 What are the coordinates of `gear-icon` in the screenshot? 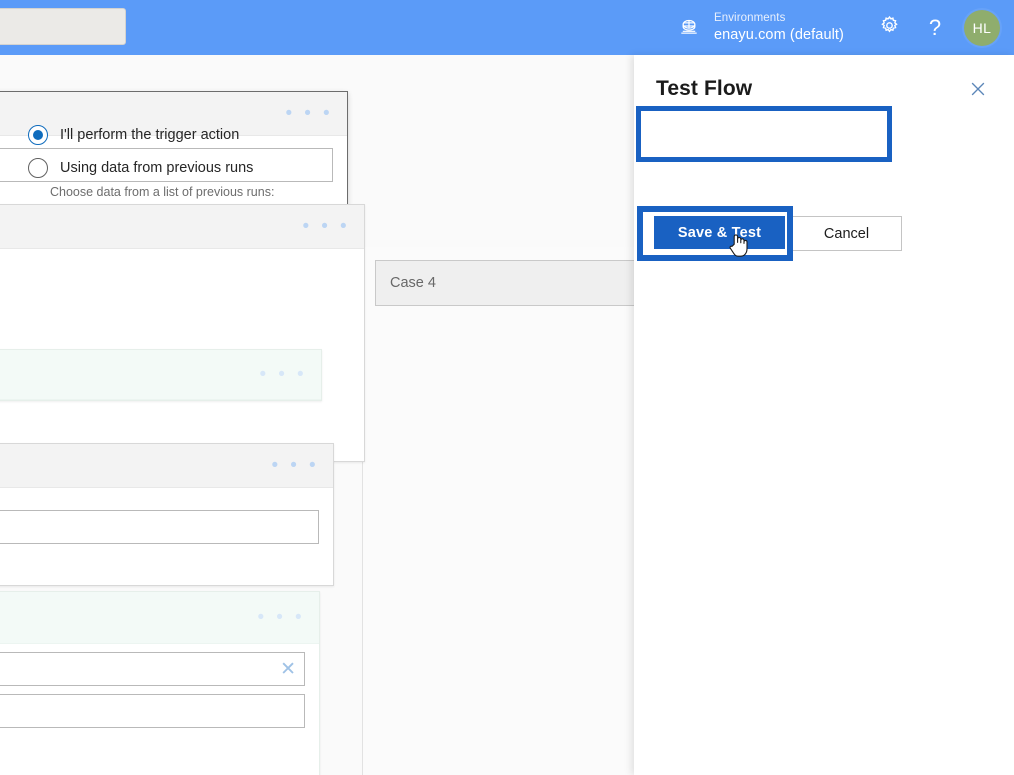 It's located at (889, 28).